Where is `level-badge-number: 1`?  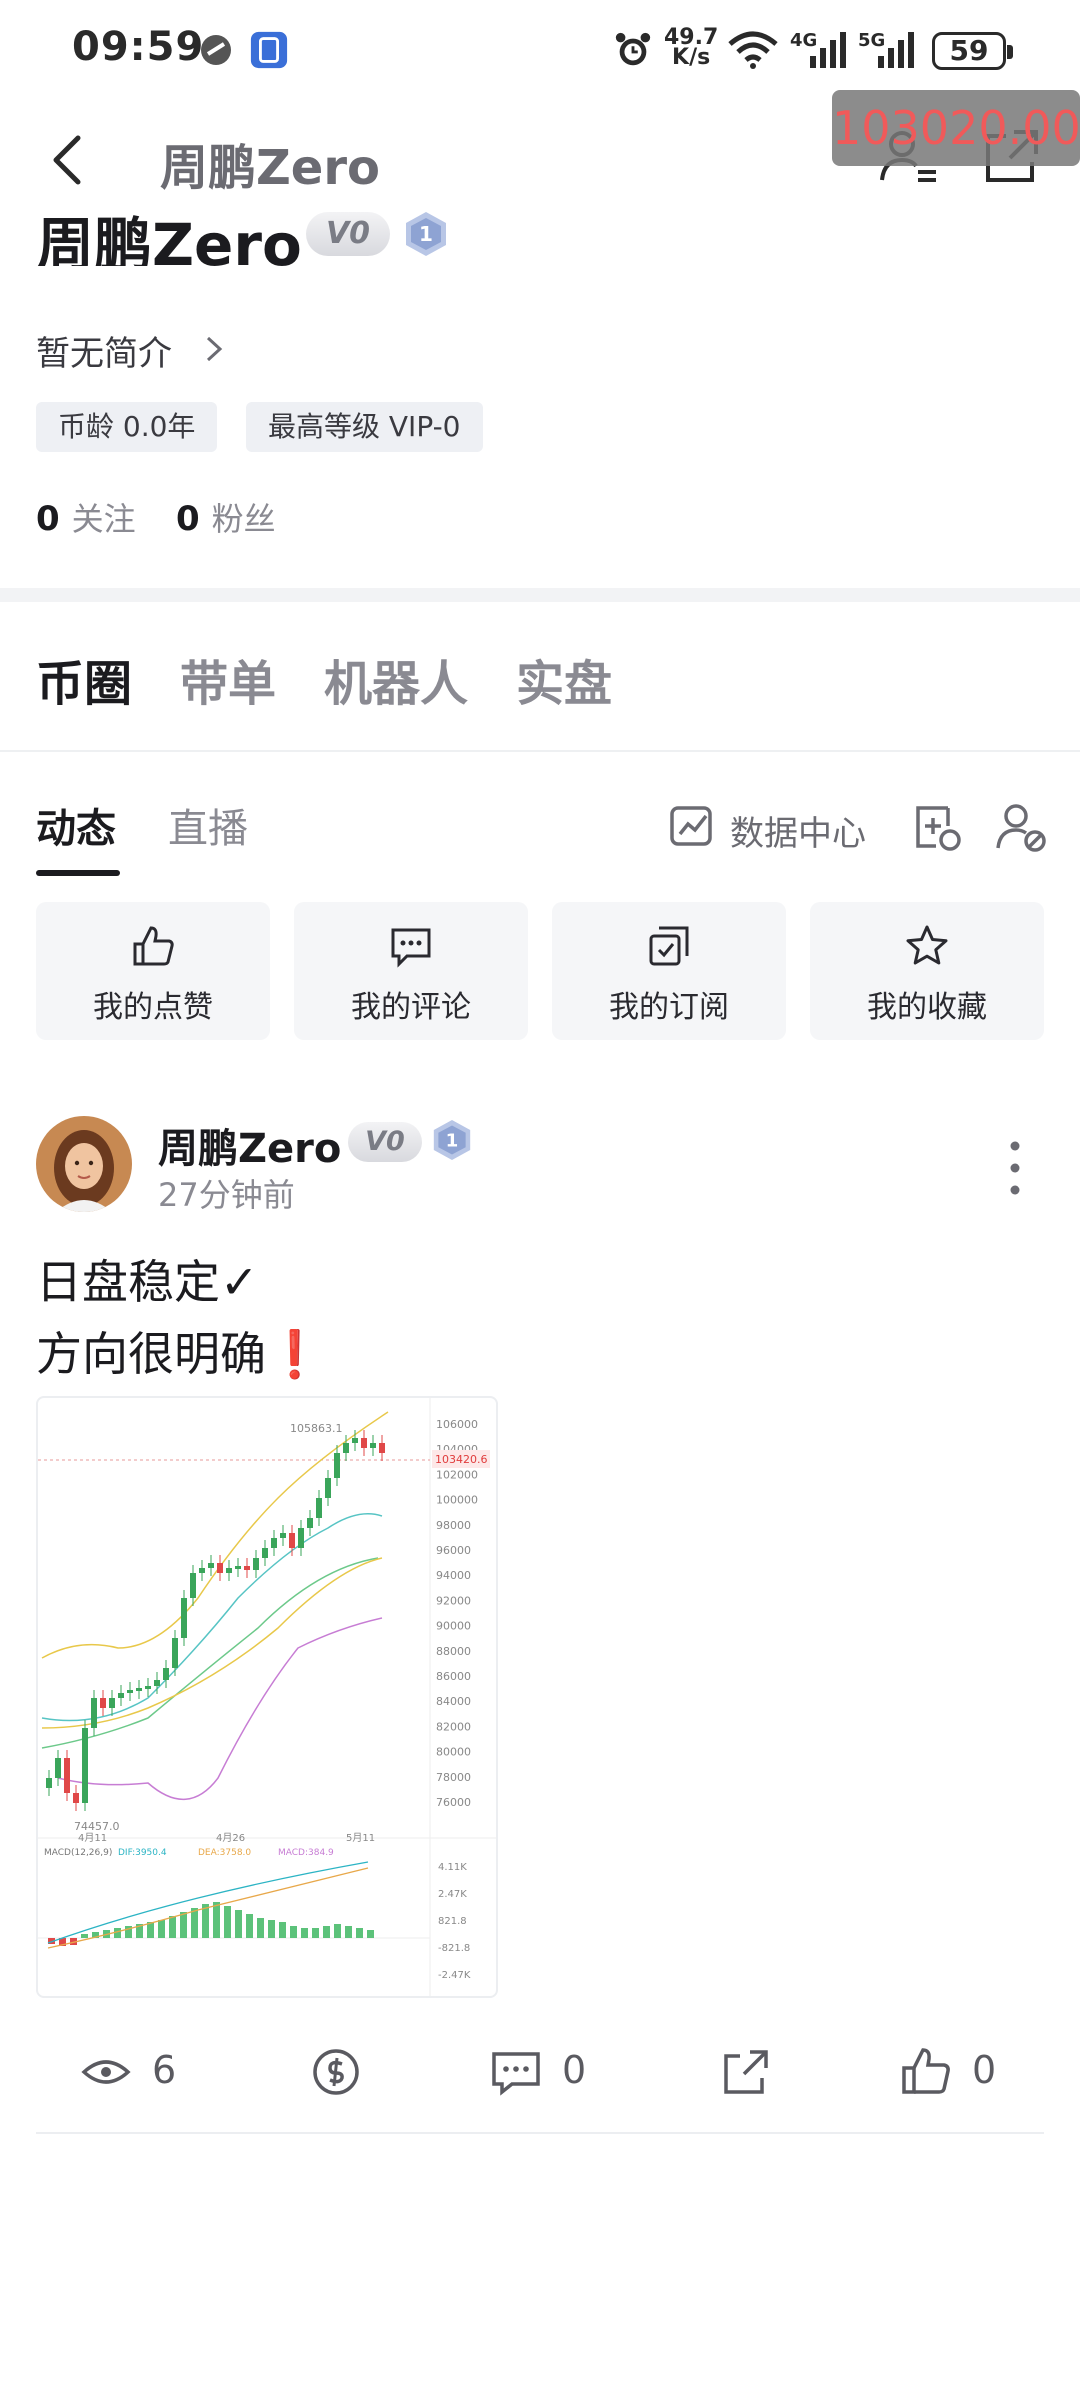
level-badge-number: 1 is located at coordinates (426, 234).